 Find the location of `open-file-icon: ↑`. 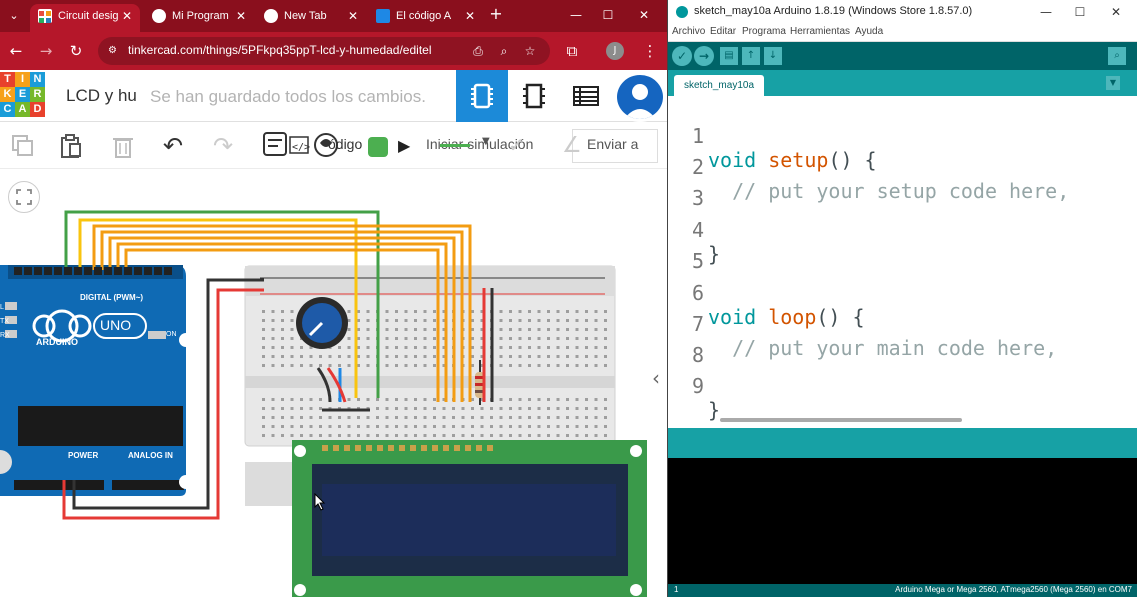

open-file-icon: ↑ is located at coordinates (751, 56).